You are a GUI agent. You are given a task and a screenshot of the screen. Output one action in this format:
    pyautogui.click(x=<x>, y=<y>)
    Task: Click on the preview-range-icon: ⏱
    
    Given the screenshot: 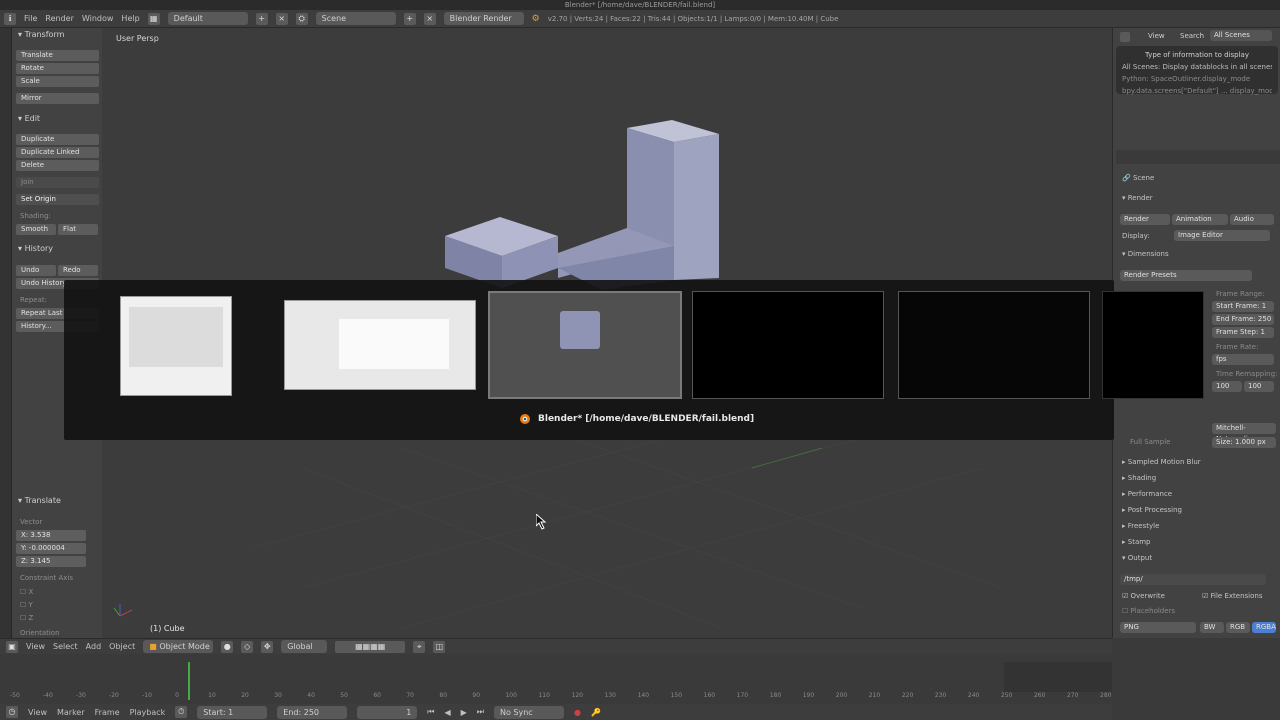 What is the action you would take?
    pyautogui.click(x=181, y=712)
    